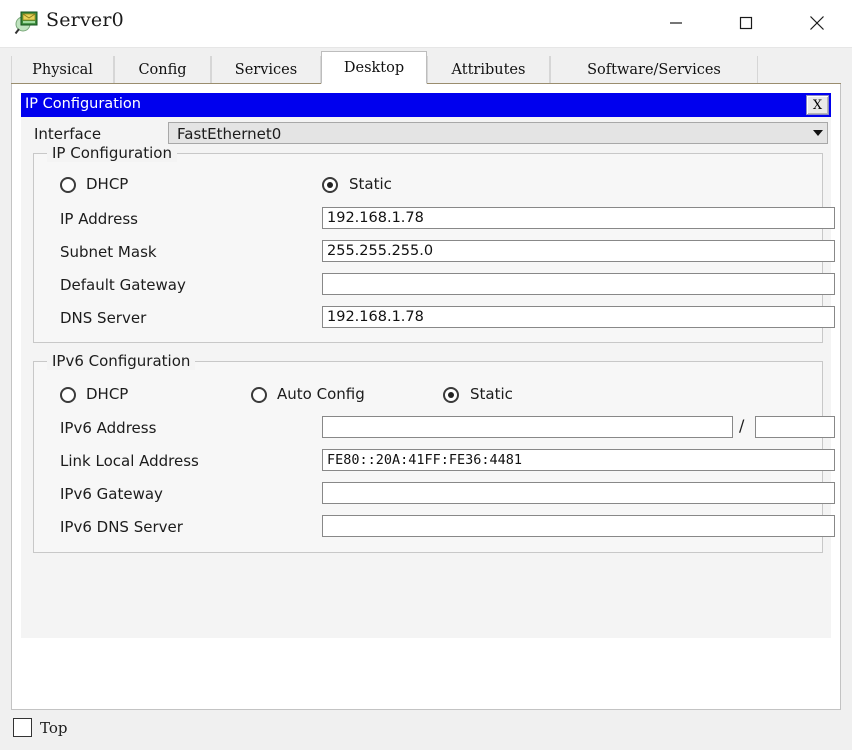  I want to click on tab-attributes: Attributes, so click(488, 69).